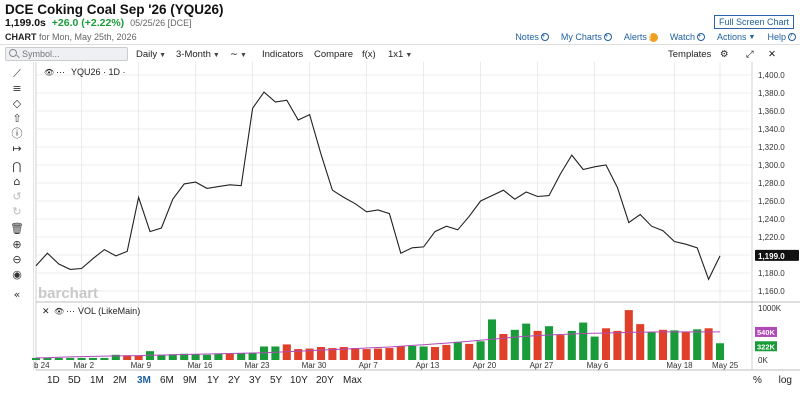 This screenshot has width=800, height=400. Describe the element at coordinates (97, 380) in the screenshot. I see `timeframe-1m: 1M` at that location.